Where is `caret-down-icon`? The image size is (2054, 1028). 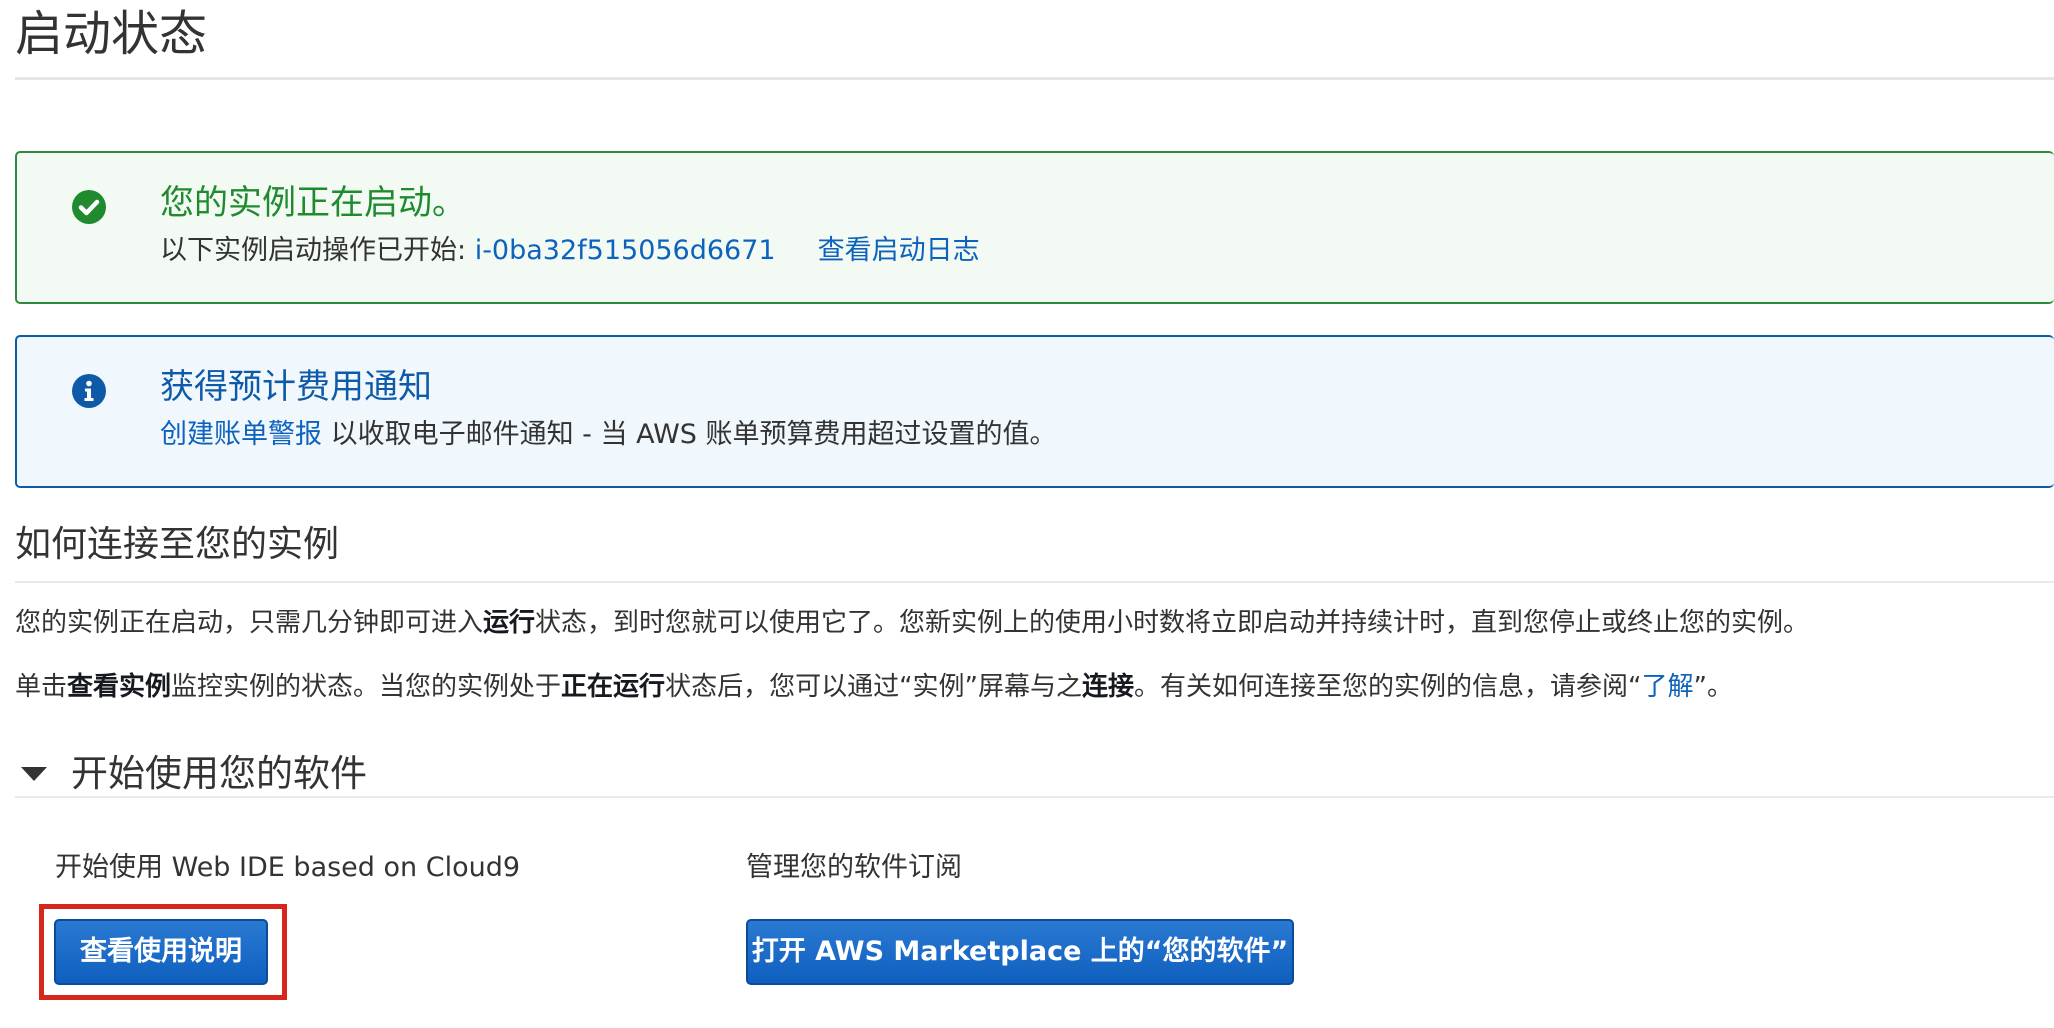
caret-down-icon is located at coordinates (34, 774).